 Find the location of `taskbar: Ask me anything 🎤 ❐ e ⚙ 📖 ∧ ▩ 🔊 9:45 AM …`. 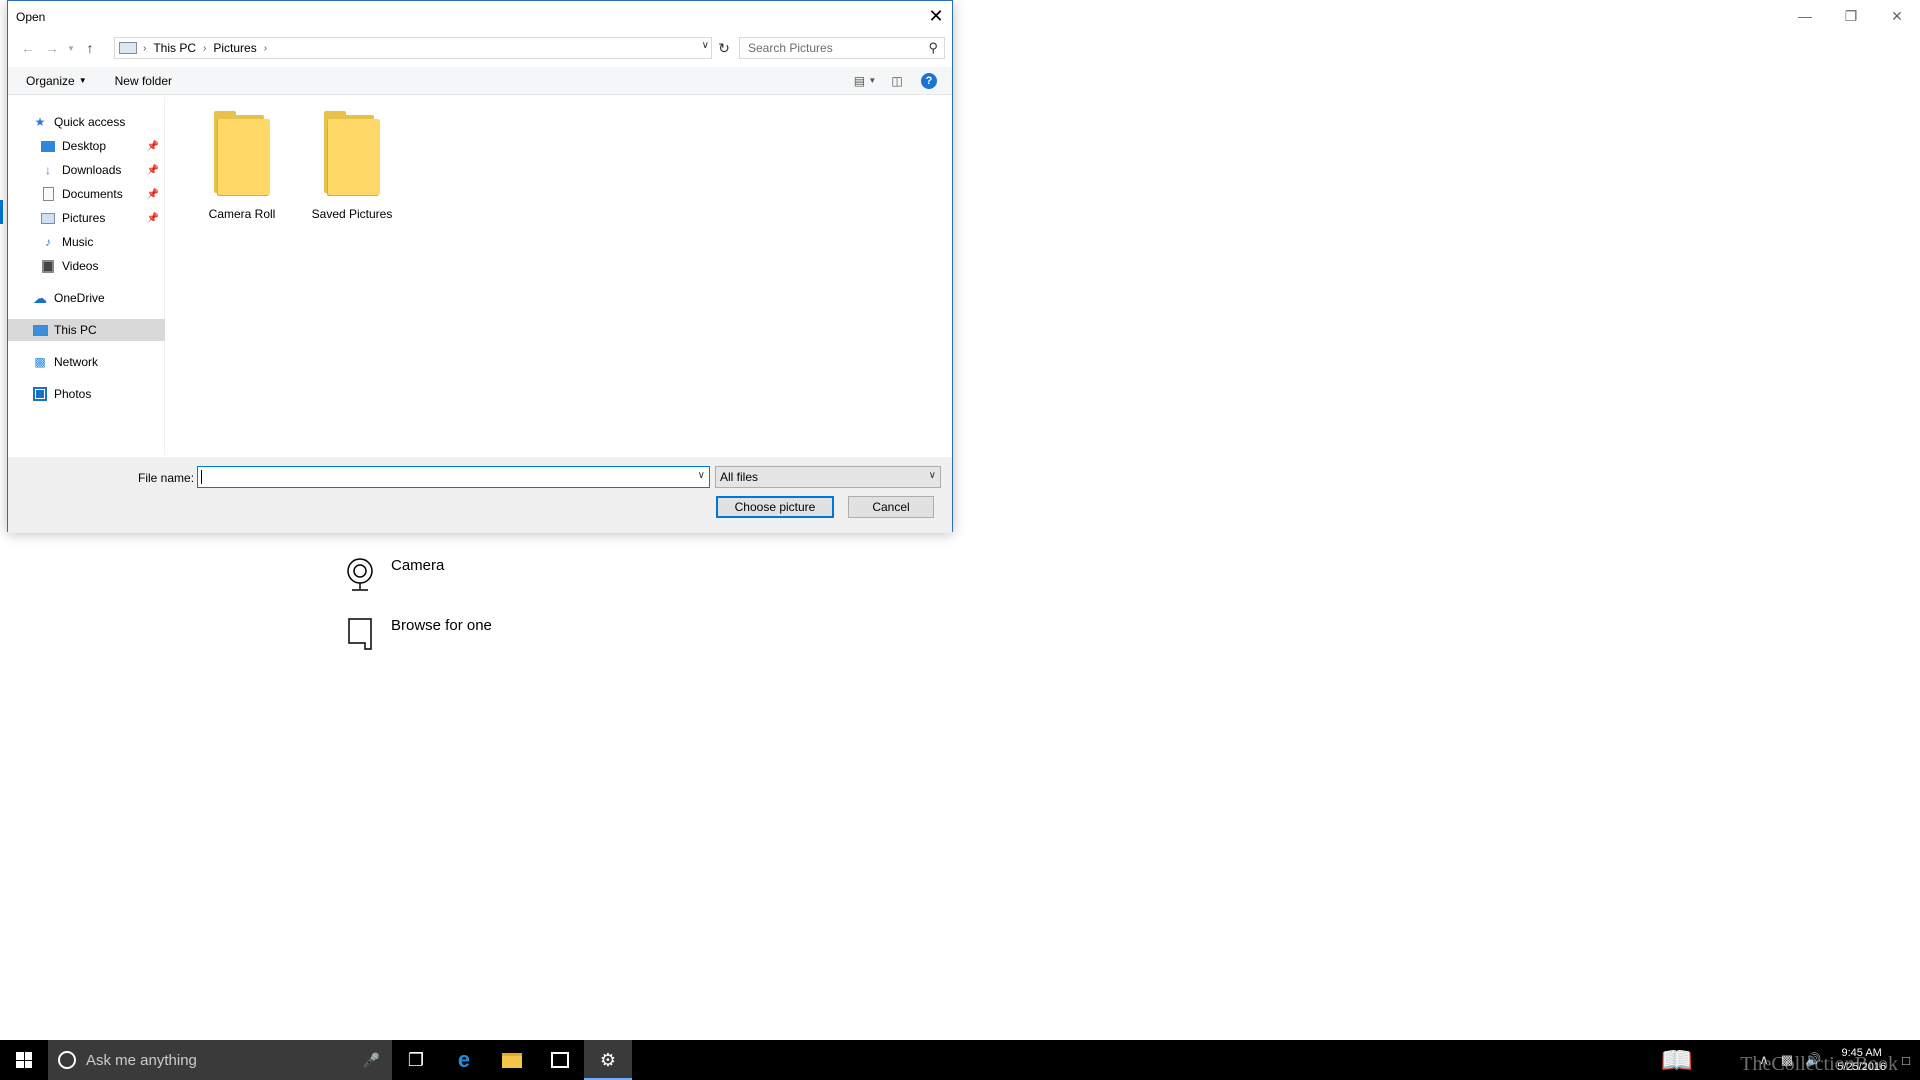

taskbar: Ask me anything 🎤 ❐ e ⚙ 📖 ∧ ▩ 🔊 9:45 AM … is located at coordinates (960, 1060).